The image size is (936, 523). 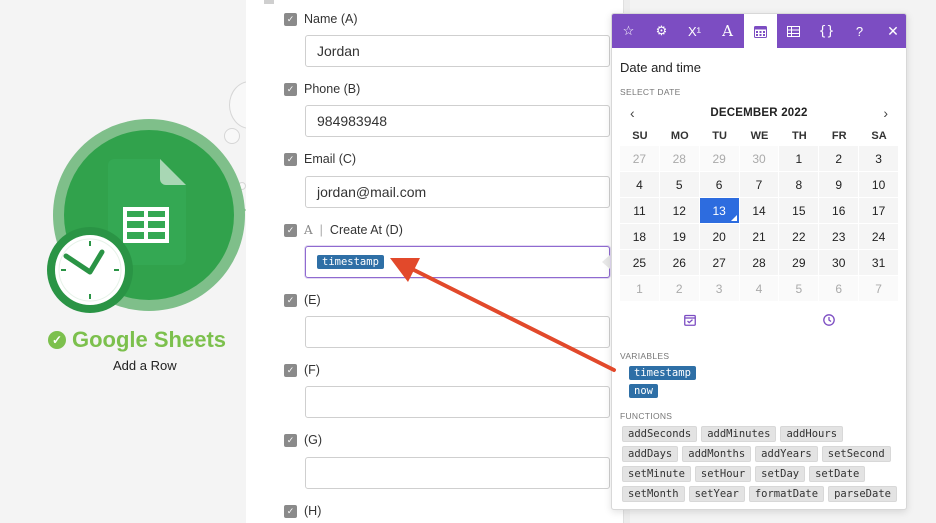 What do you see at coordinates (879, 263) in the screenshot?
I see `calendar-day: 31` at bounding box center [879, 263].